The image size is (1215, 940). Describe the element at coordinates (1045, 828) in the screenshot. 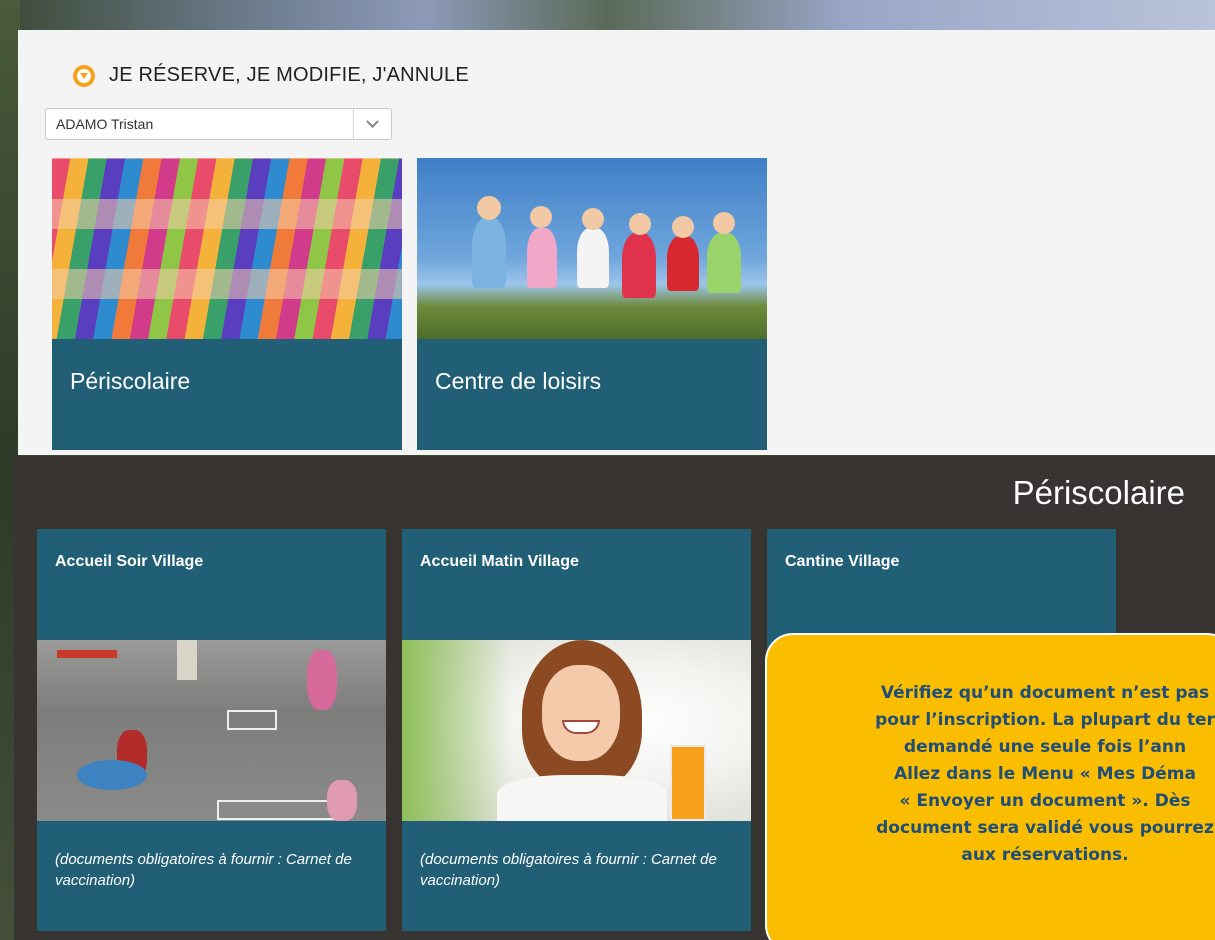

I see `tooltip-line: document sera validé vous pourrez` at that location.